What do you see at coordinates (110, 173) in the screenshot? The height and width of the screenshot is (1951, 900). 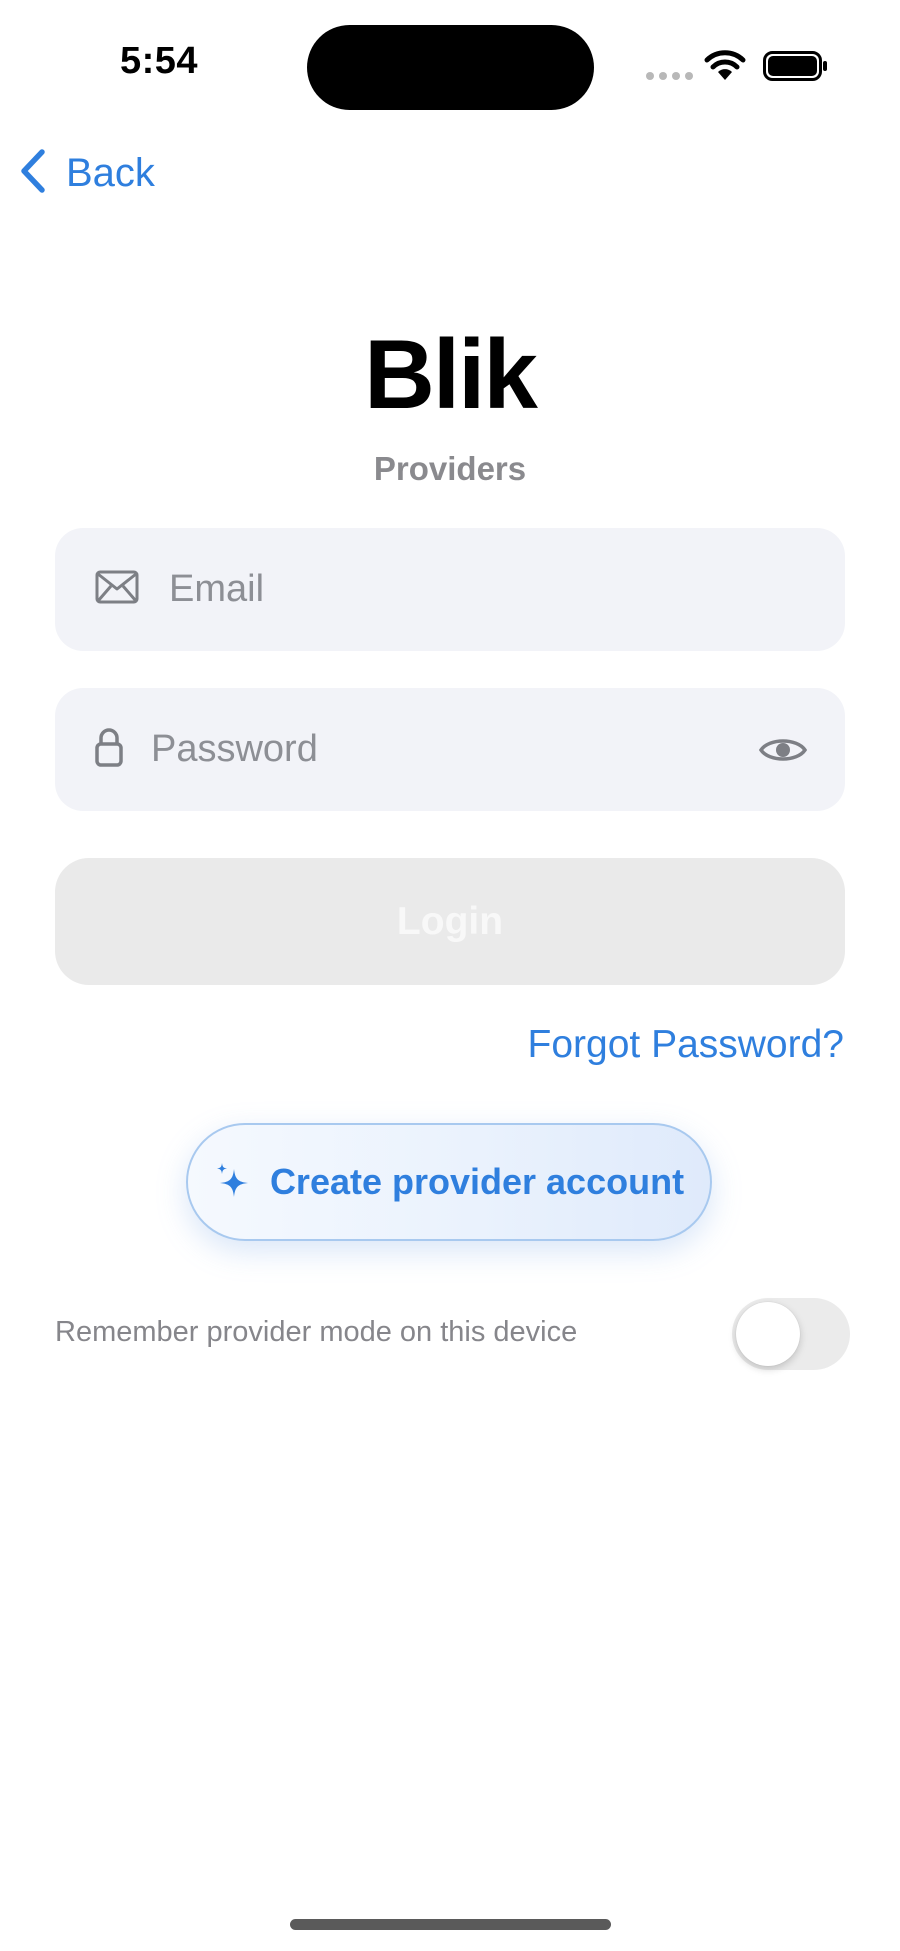 I see `back-label: Back` at bounding box center [110, 173].